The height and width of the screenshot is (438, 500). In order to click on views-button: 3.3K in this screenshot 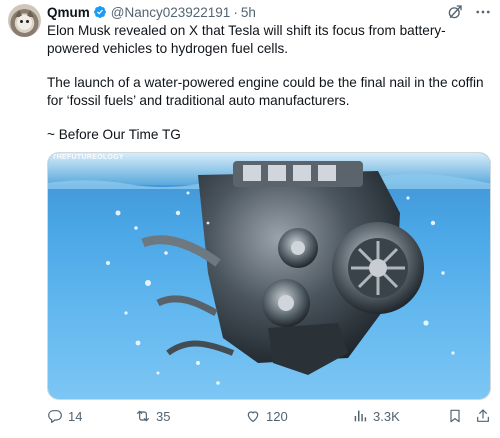, I will do `click(376, 416)`.